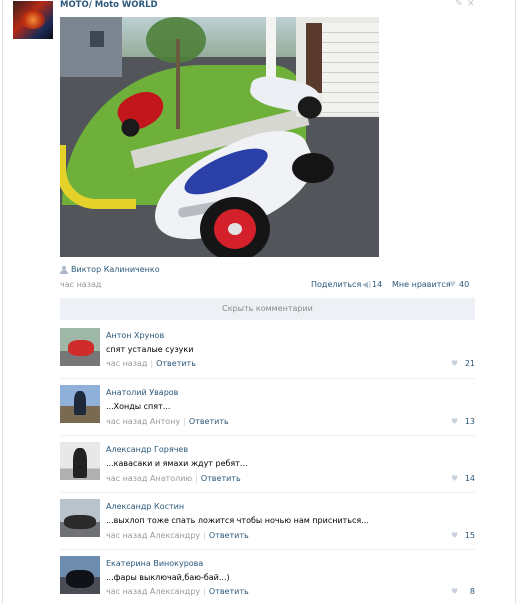 This screenshot has width=520, height=604. What do you see at coordinates (469, 421) in the screenshot?
I see `comment-likes: 13` at bounding box center [469, 421].